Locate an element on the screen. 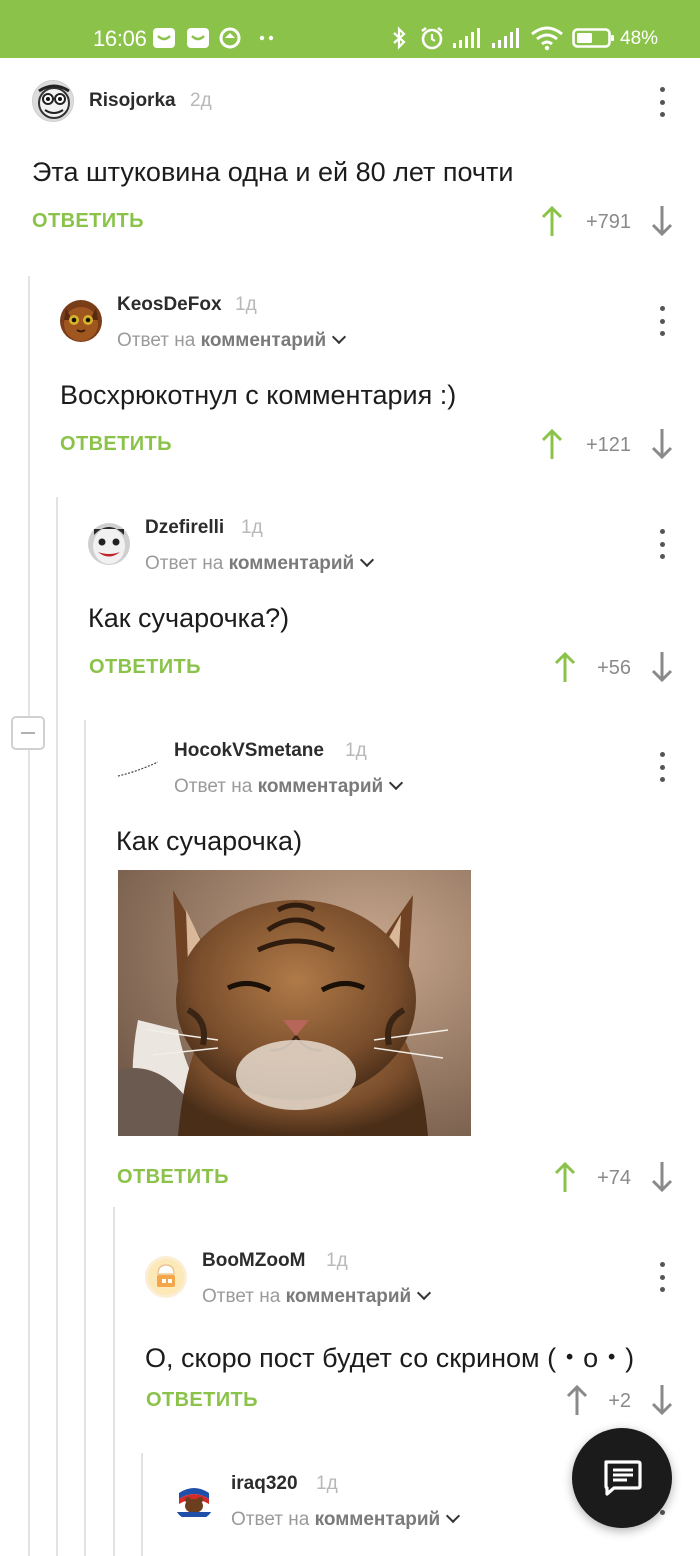 The width and height of the screenshot is (700, 1556). comment-text: Восхрюкотнул с комментария :) is located at coordinates (258, 395).